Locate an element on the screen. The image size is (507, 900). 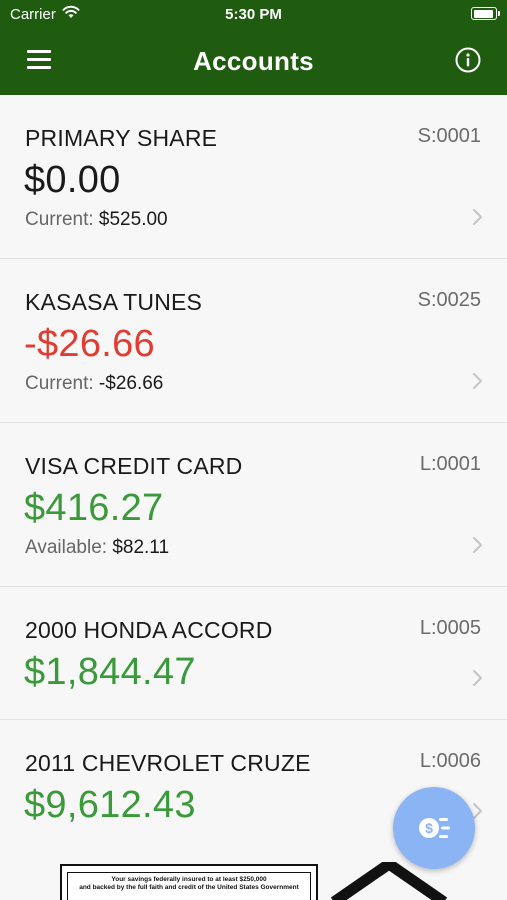
account-id: L:0006 is located at coordinates (450, 761).